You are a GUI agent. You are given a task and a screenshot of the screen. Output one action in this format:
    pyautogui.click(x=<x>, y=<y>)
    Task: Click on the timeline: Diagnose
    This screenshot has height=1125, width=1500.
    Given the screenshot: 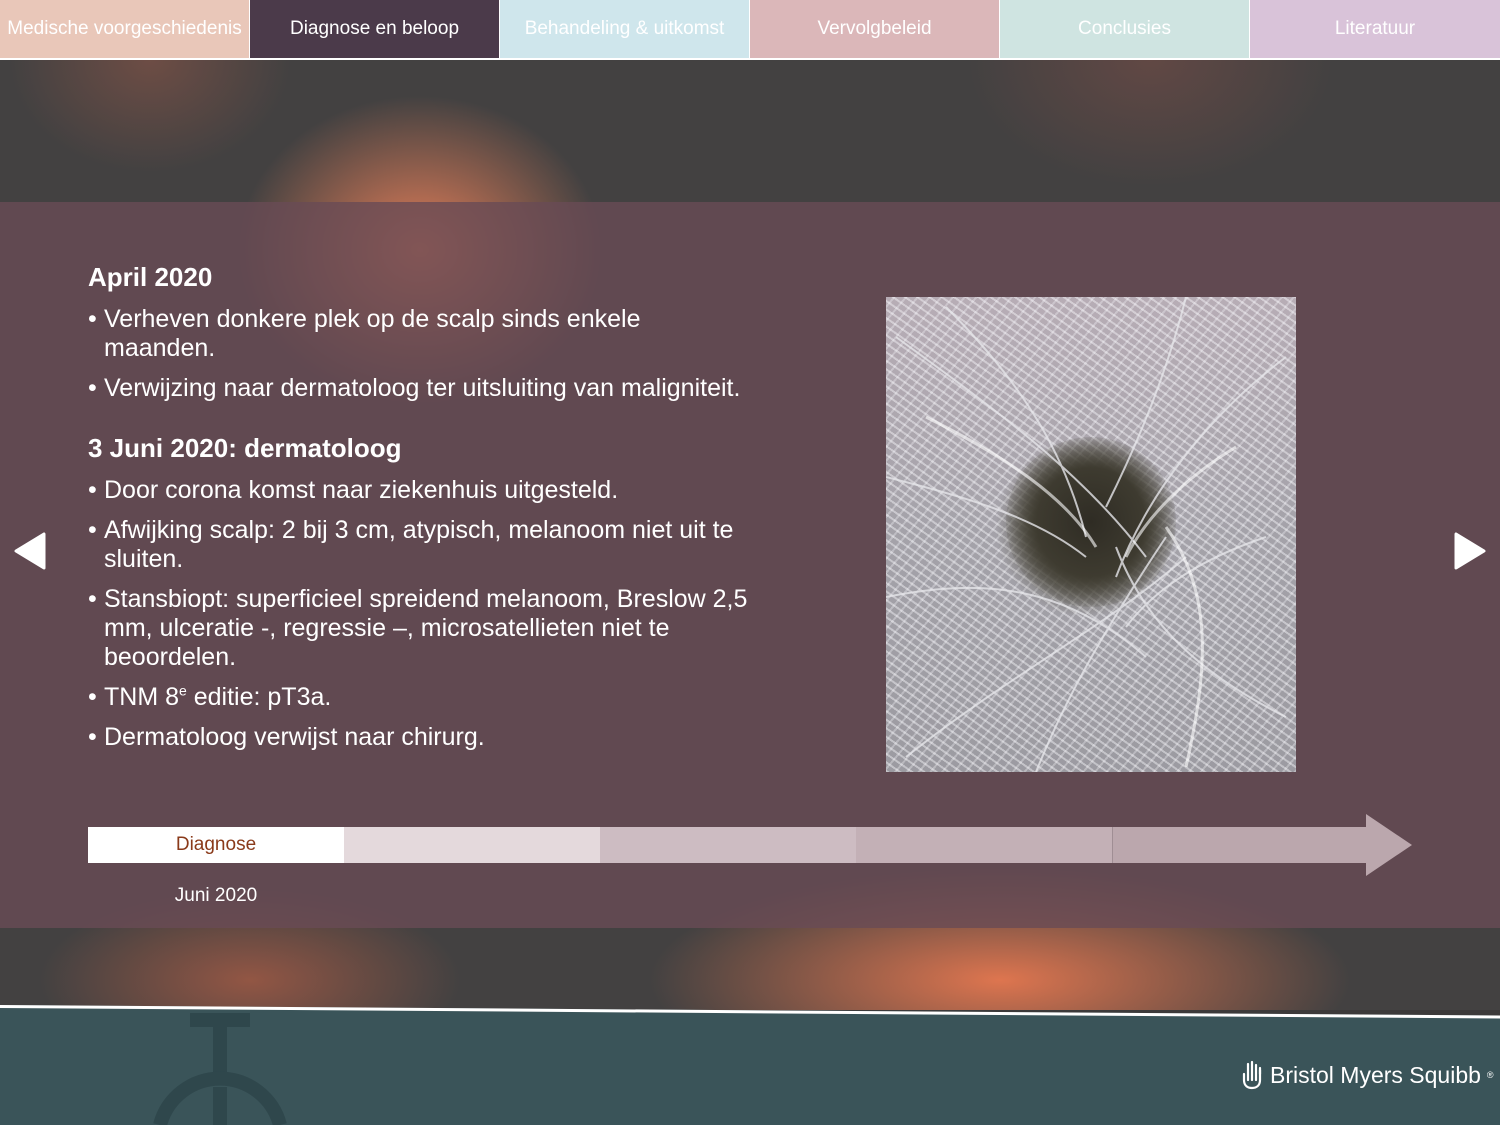 What is the action you would take?
    pyautogui.click(x=750, y=845)
    